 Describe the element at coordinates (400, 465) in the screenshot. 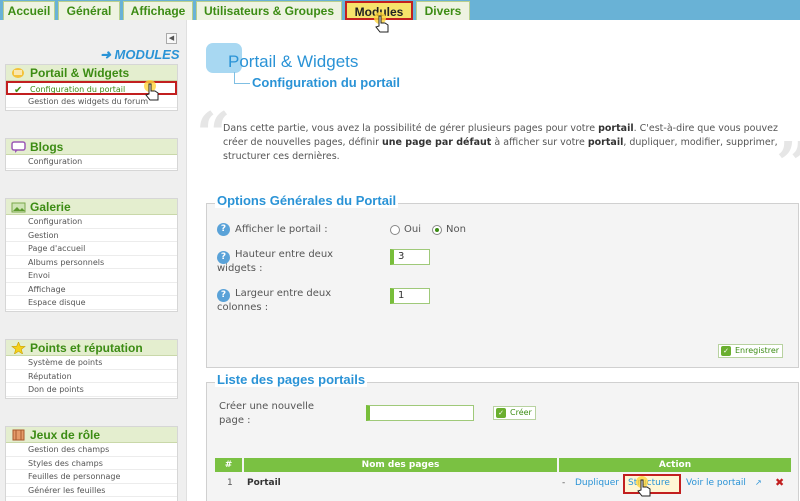

I see `col-header-name: Nom des pages` at that location.